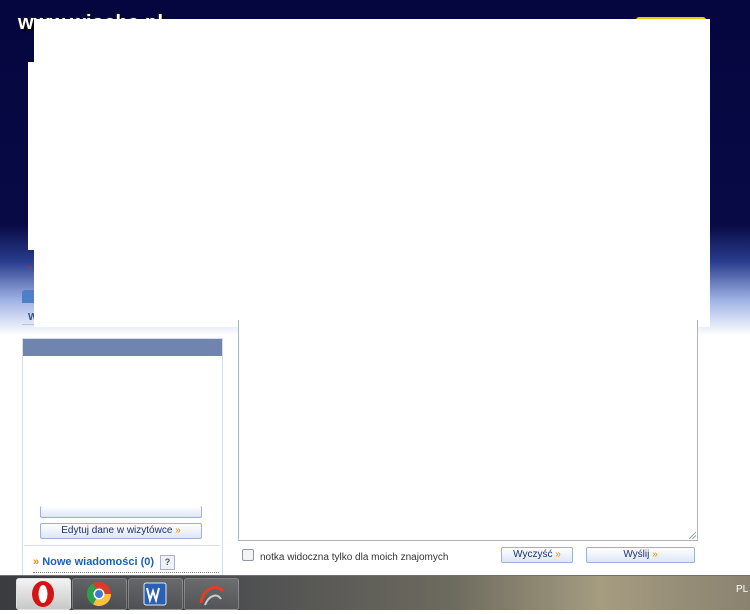 This screenshot has width=750, height=614. I want to click on sidebar-divider, so click(122, 545).